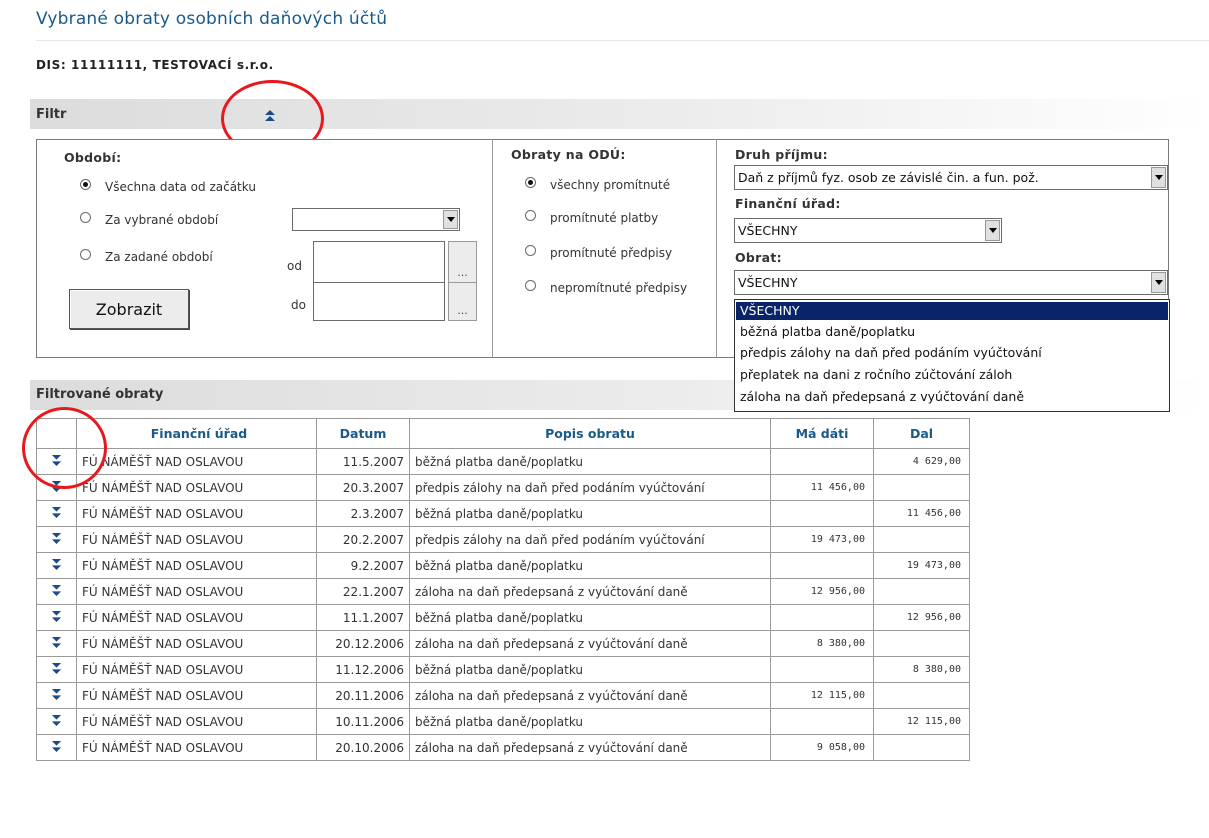 Image resolution: width=1209 pixels, height=838 pixels. Describe the element at coordinates (363, 539) in the screenshot. I see `cell-date: 20.2.2007` at that location.